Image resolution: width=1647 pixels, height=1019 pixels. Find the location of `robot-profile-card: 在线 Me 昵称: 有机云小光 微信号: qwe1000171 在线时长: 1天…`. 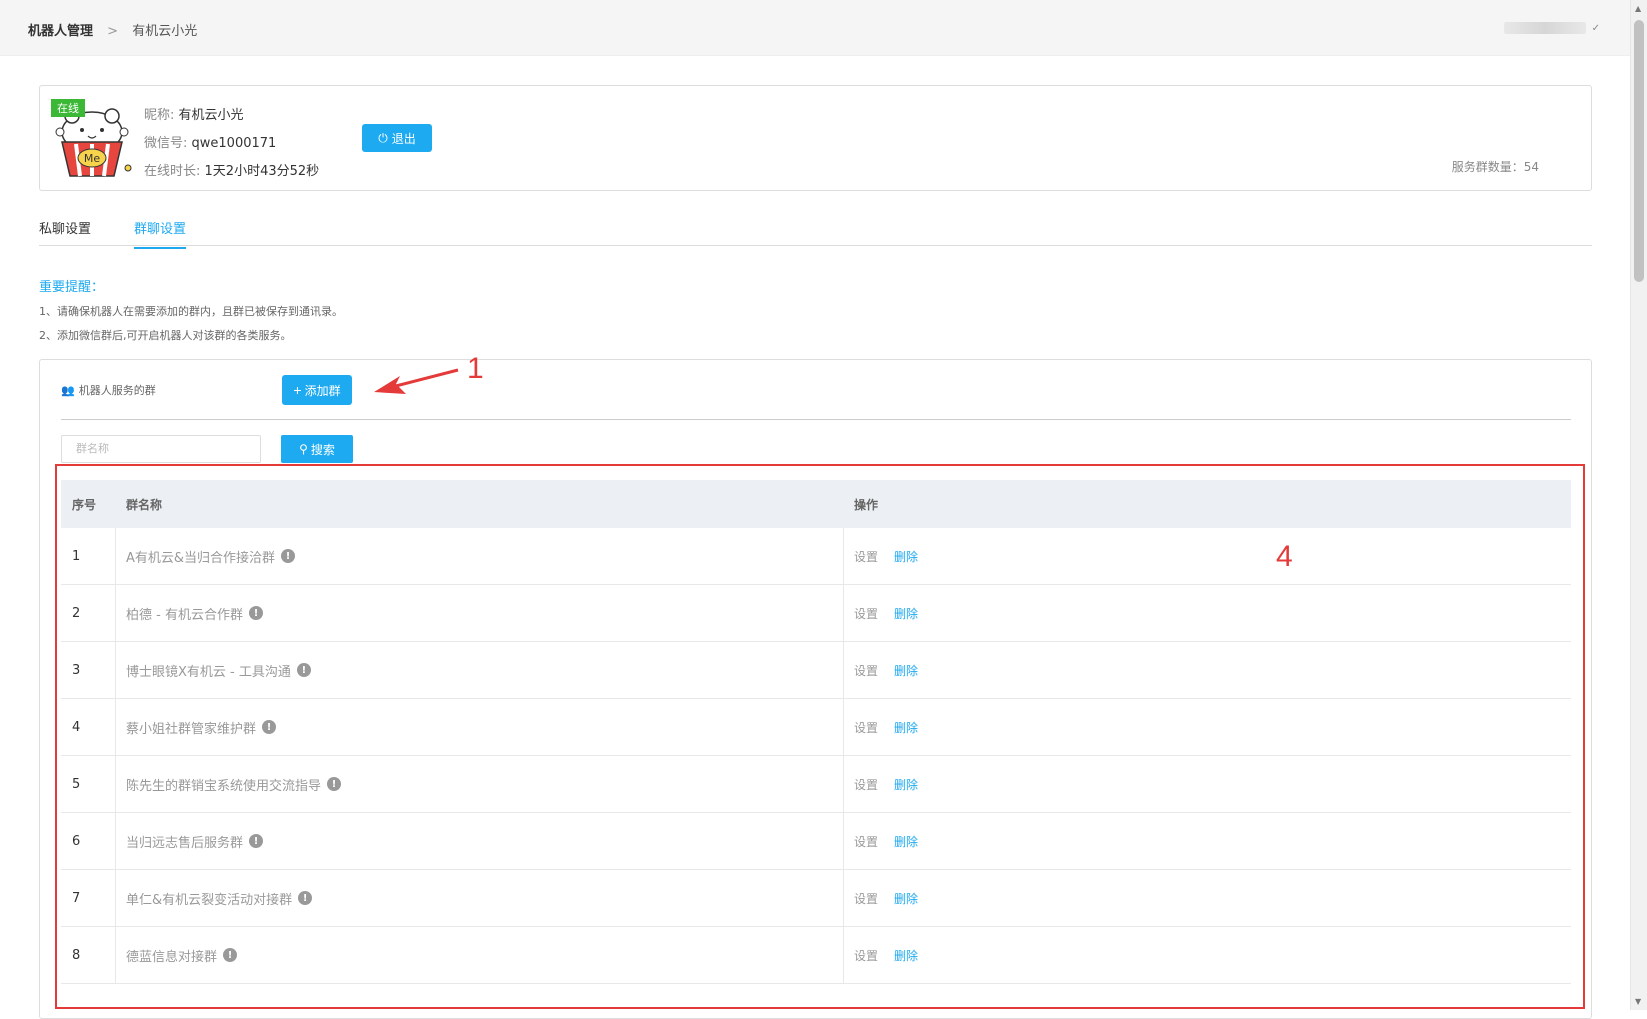

robot-profile-card: 在线 Me 昵称: 有机云小光 微信号: qwe1000171 在线时长: 1天… is located at coordinates (815, 138).